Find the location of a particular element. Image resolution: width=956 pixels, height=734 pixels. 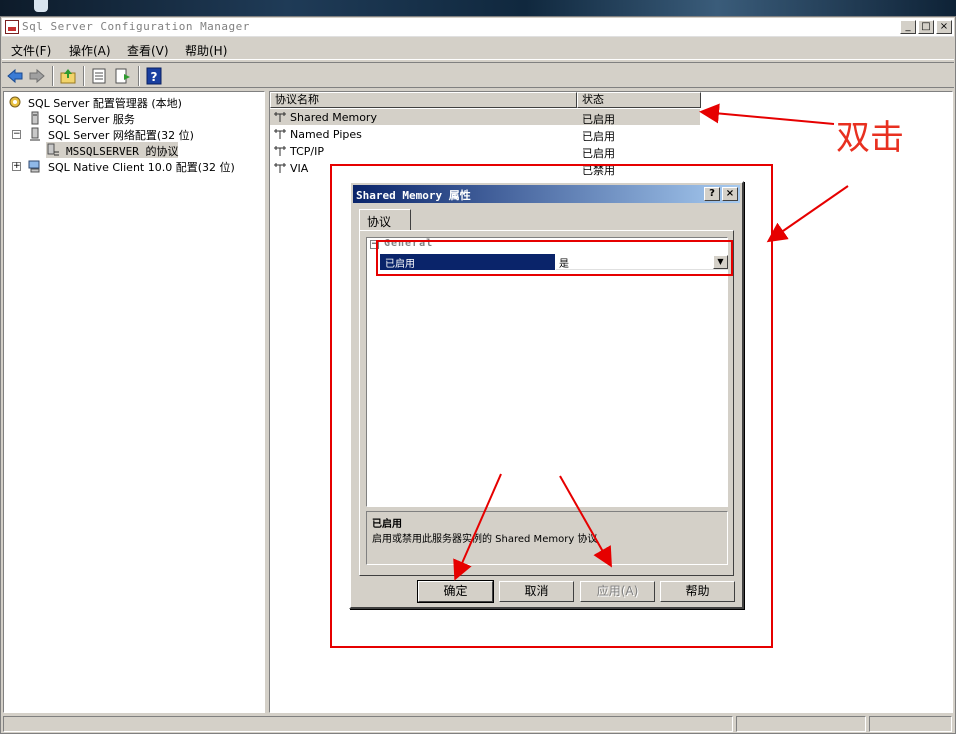

menu-file: 文件(F) is located at coordinates (31, 50).